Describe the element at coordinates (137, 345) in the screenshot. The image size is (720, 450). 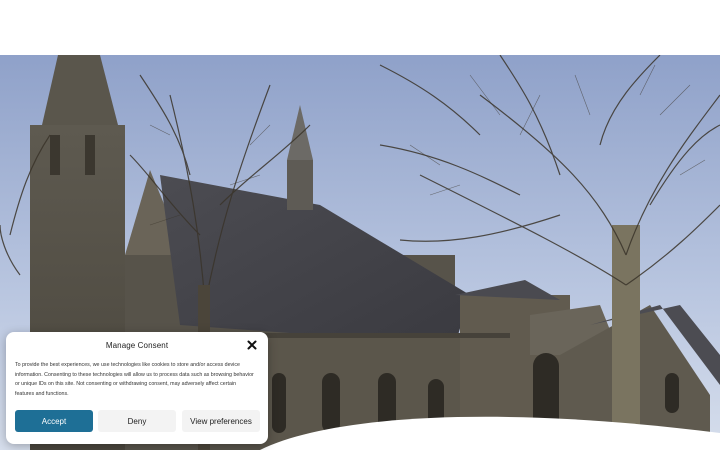
I see `consent-title: Manage Consent` at that location.